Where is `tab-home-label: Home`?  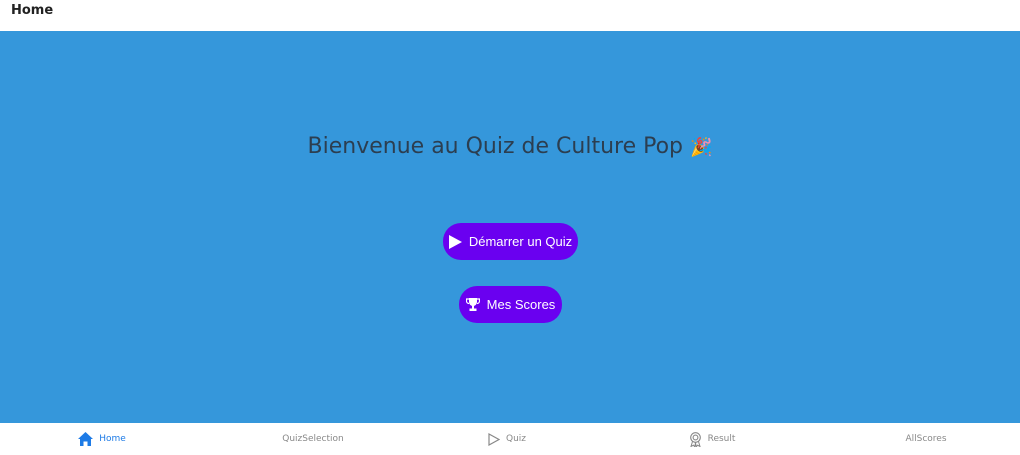 tab-home-label: Home is located at coordinates (112, 439).